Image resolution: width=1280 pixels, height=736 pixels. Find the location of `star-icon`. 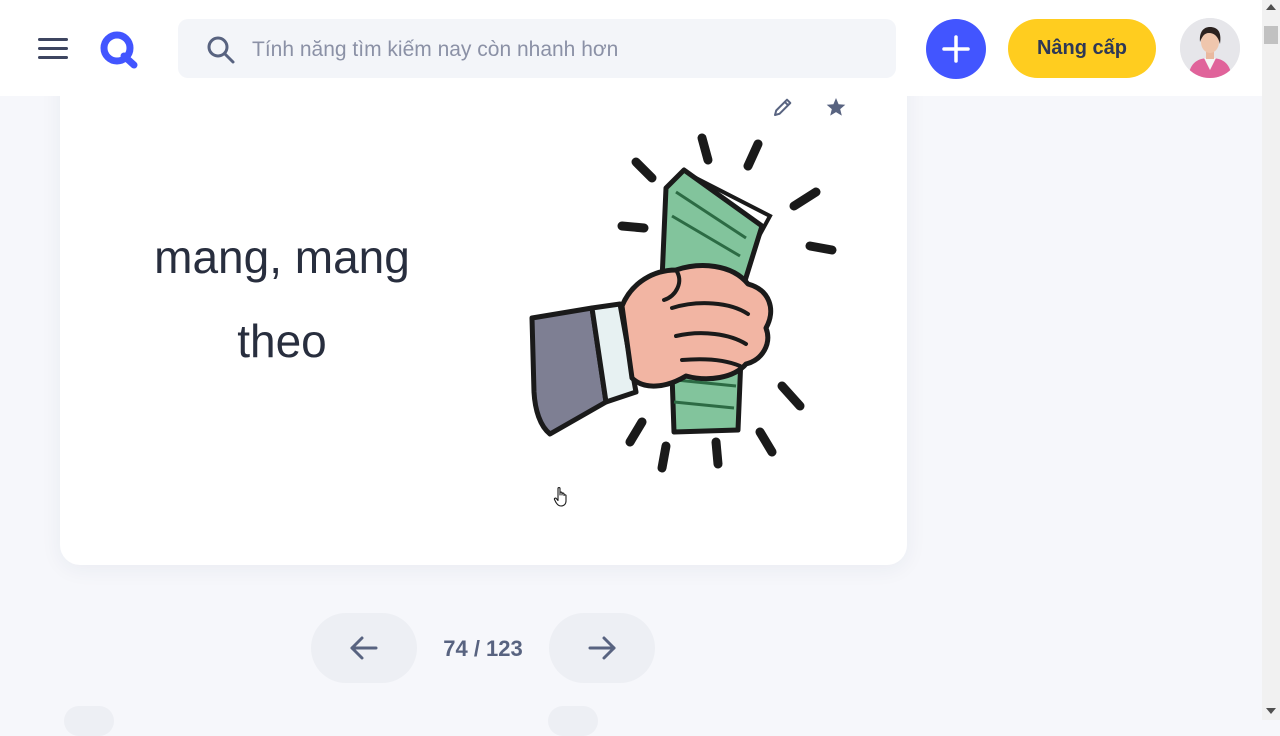

star-icon is located at coordinates (836, 107).